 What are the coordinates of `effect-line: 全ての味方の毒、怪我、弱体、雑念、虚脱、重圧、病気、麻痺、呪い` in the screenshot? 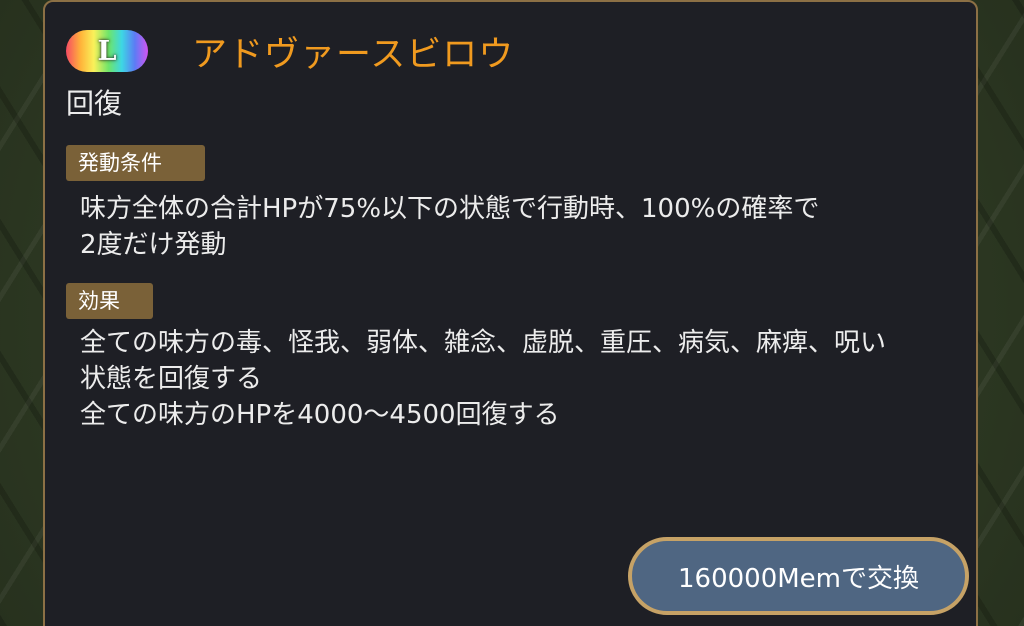 It's located at (483, 343).